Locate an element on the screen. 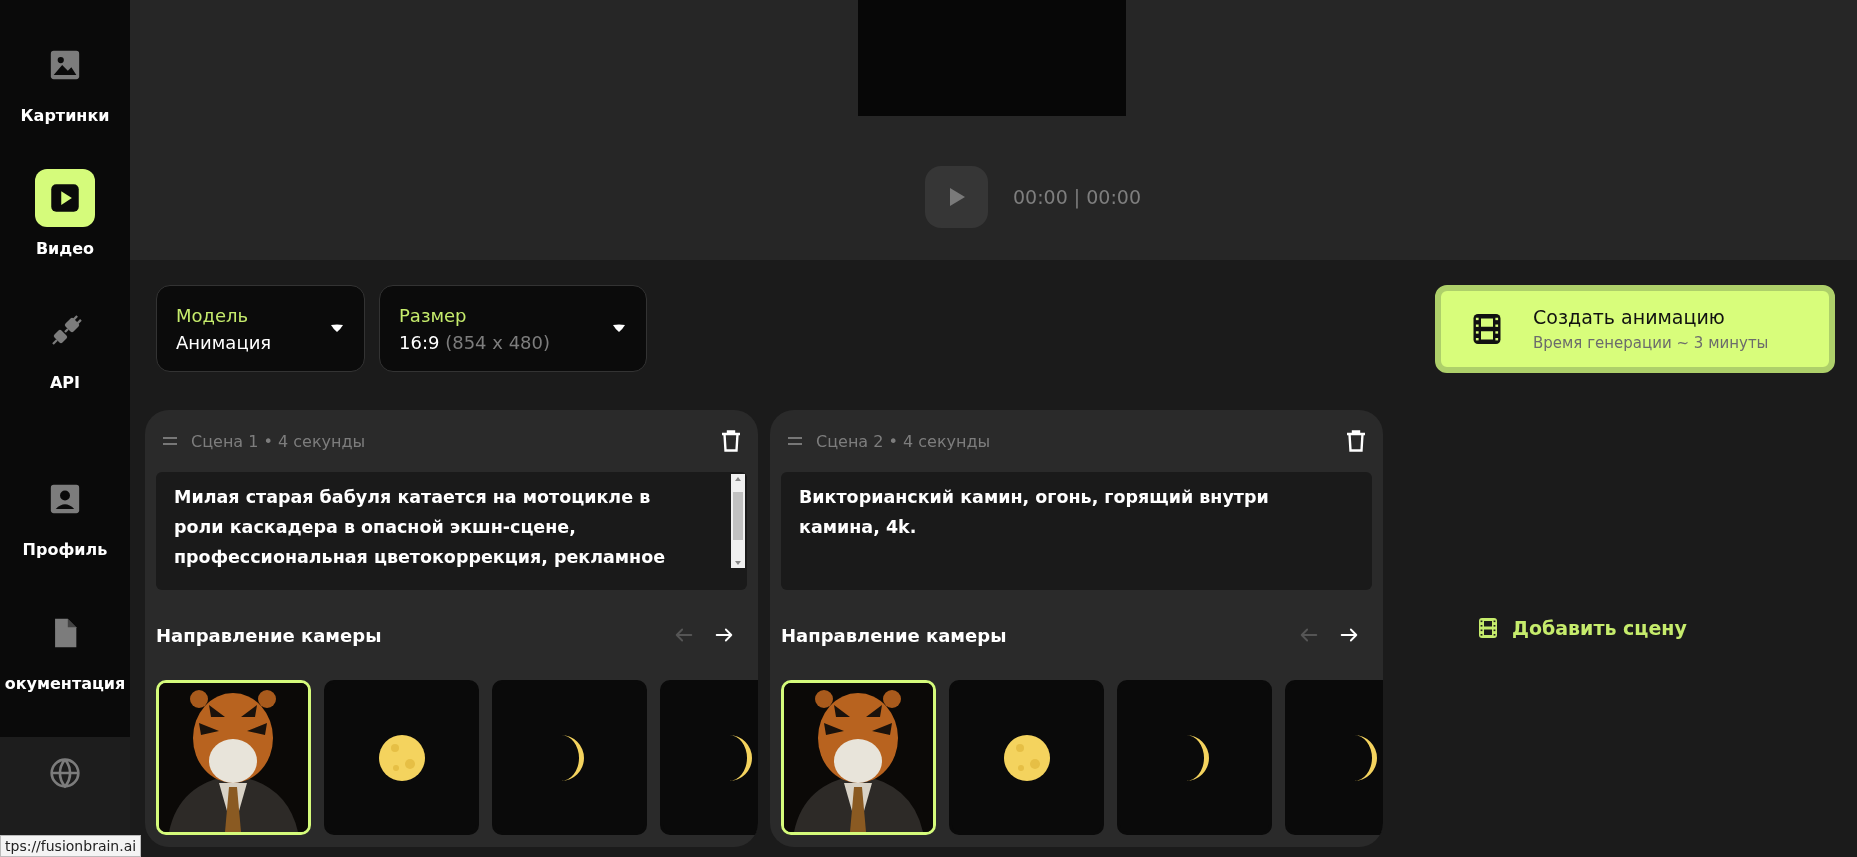 This screenshot has height=857, width=1857. play-button is located at coordinates (956, 197).